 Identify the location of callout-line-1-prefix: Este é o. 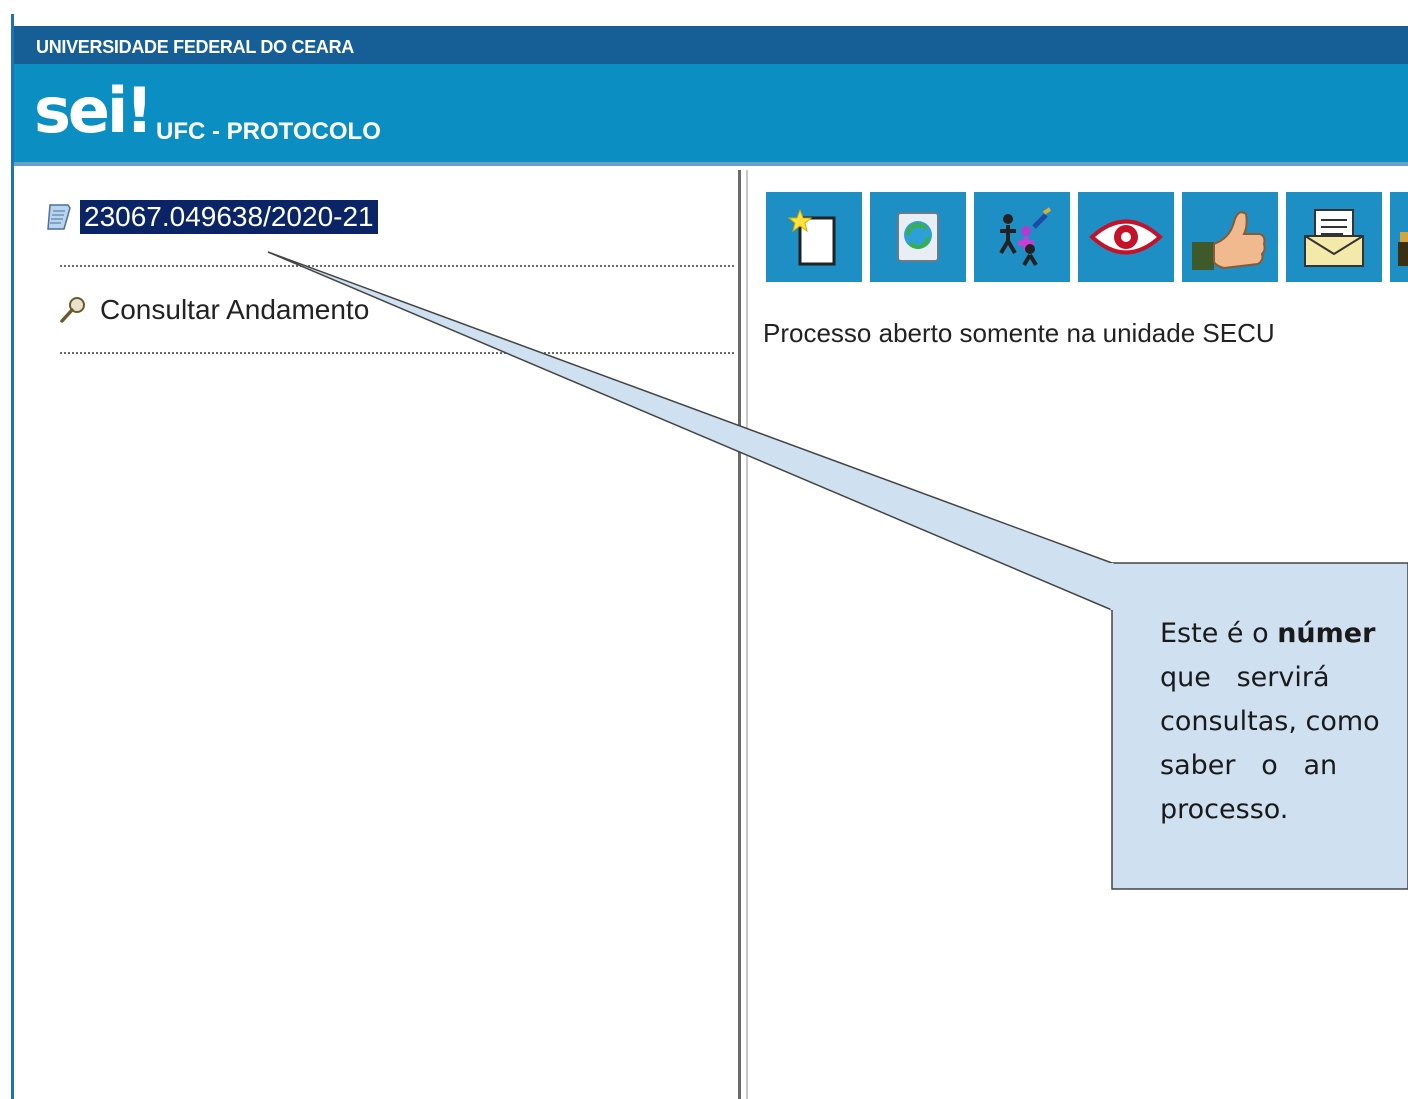
(1219, 633).